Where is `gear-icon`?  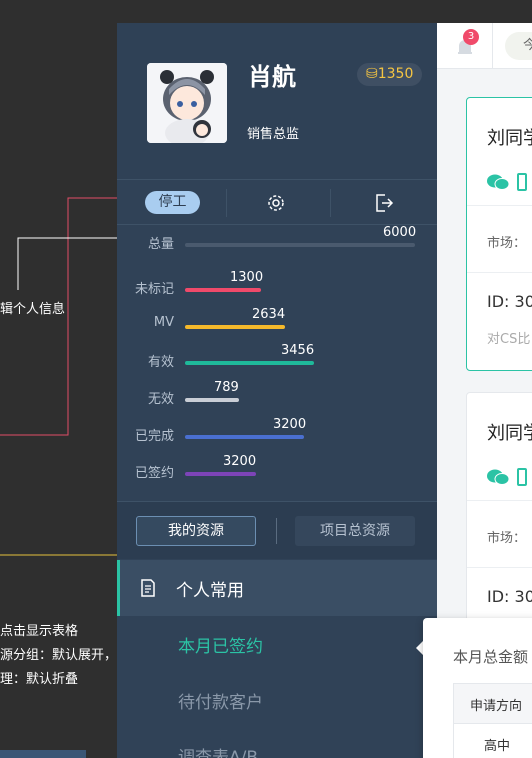
gear-icon is located at coordinates (276, 203).